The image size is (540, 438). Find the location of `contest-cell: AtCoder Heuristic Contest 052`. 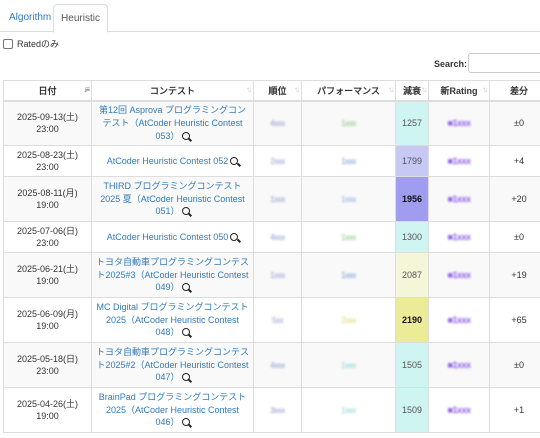

contest-cell: AtCoder Heuristic Contest 052 is located at coordinates (172, 161).